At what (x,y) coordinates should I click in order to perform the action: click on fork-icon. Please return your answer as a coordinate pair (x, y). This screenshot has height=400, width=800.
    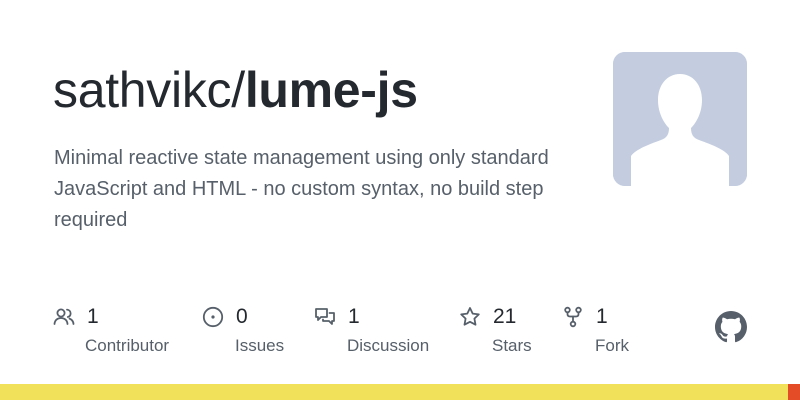
    Looking at the image, I should click on (573, 317).